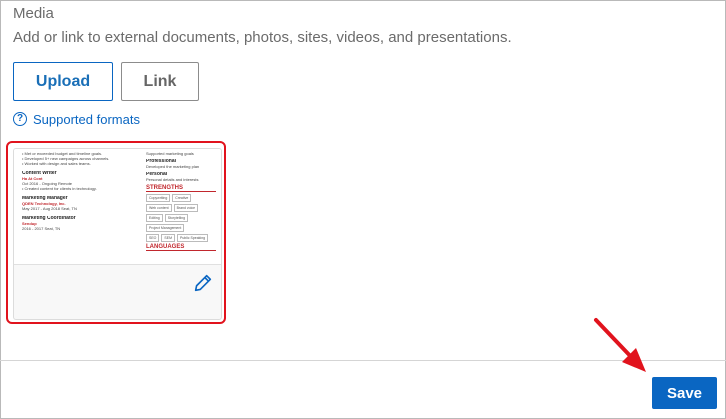  What do you see at coordinates (186, 208) in the screenshot?
I see `thumb-chip: Brand voice` at bounding box center [186, 208].